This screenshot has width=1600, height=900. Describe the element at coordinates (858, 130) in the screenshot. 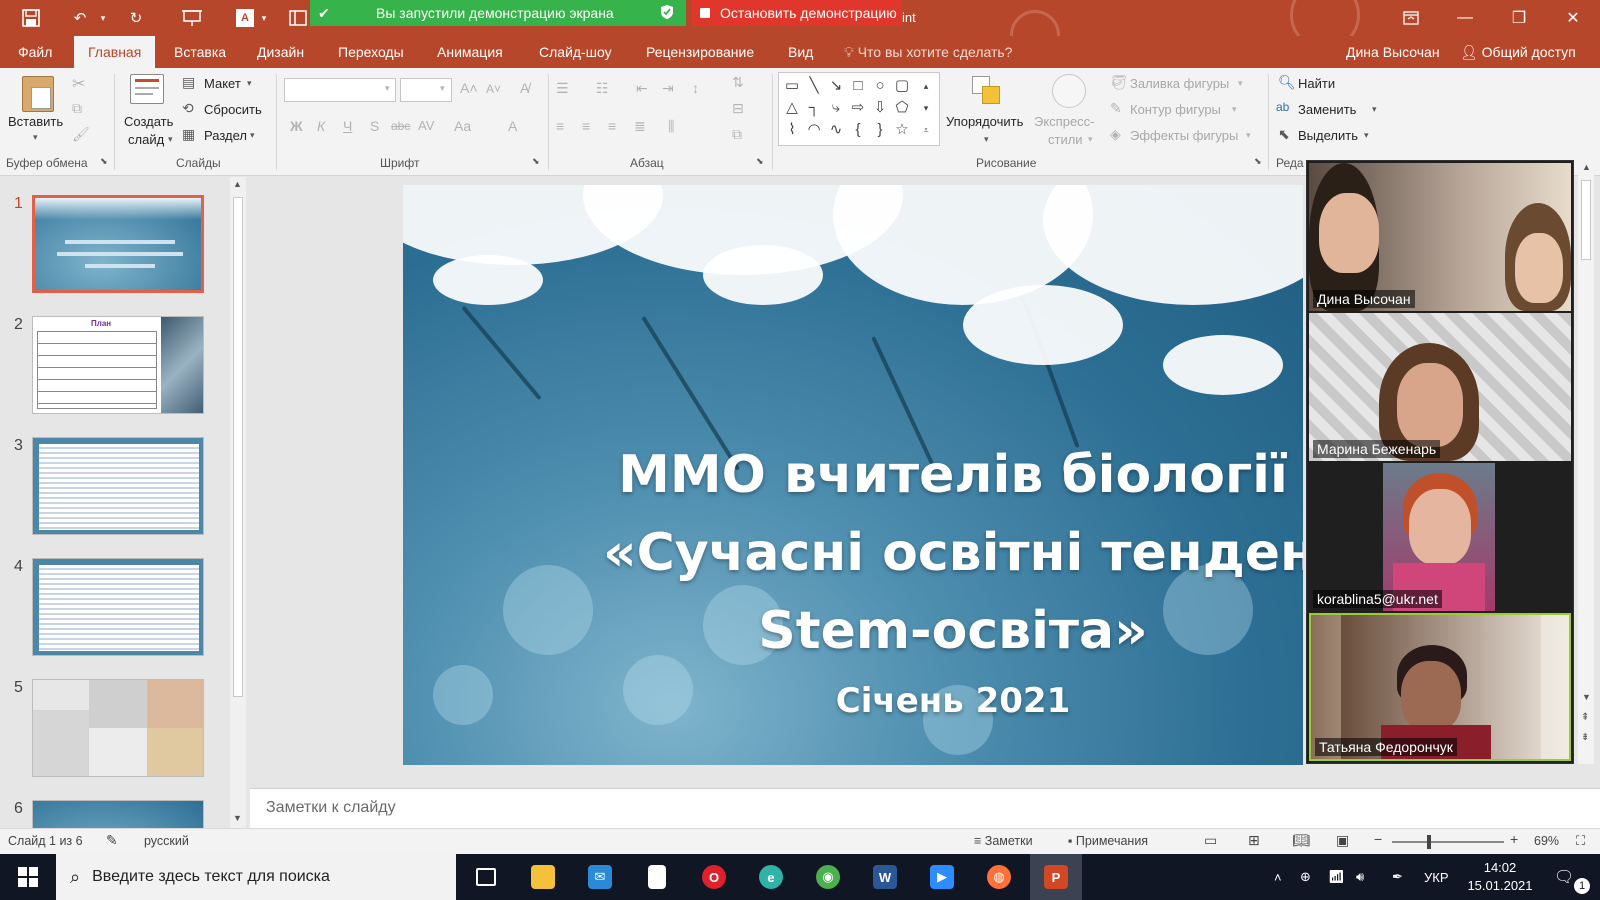

I see `left-brace-shape-icon: {` at that location.